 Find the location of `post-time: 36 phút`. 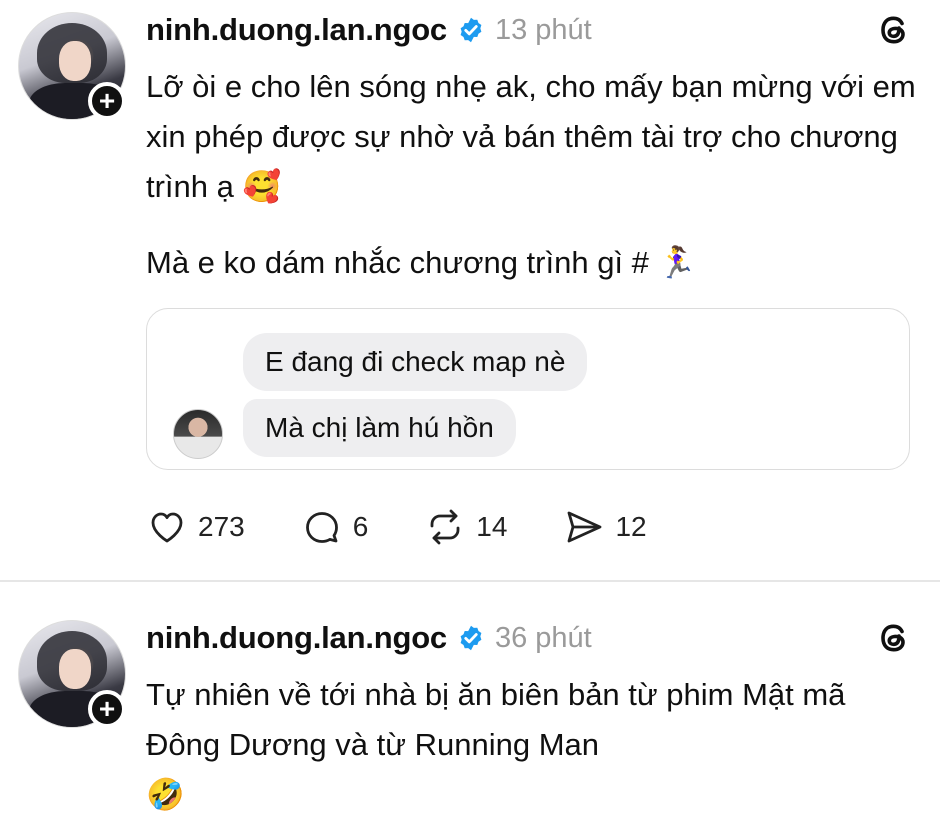

post-time: 36 phút is located at coordinates (543, 637).